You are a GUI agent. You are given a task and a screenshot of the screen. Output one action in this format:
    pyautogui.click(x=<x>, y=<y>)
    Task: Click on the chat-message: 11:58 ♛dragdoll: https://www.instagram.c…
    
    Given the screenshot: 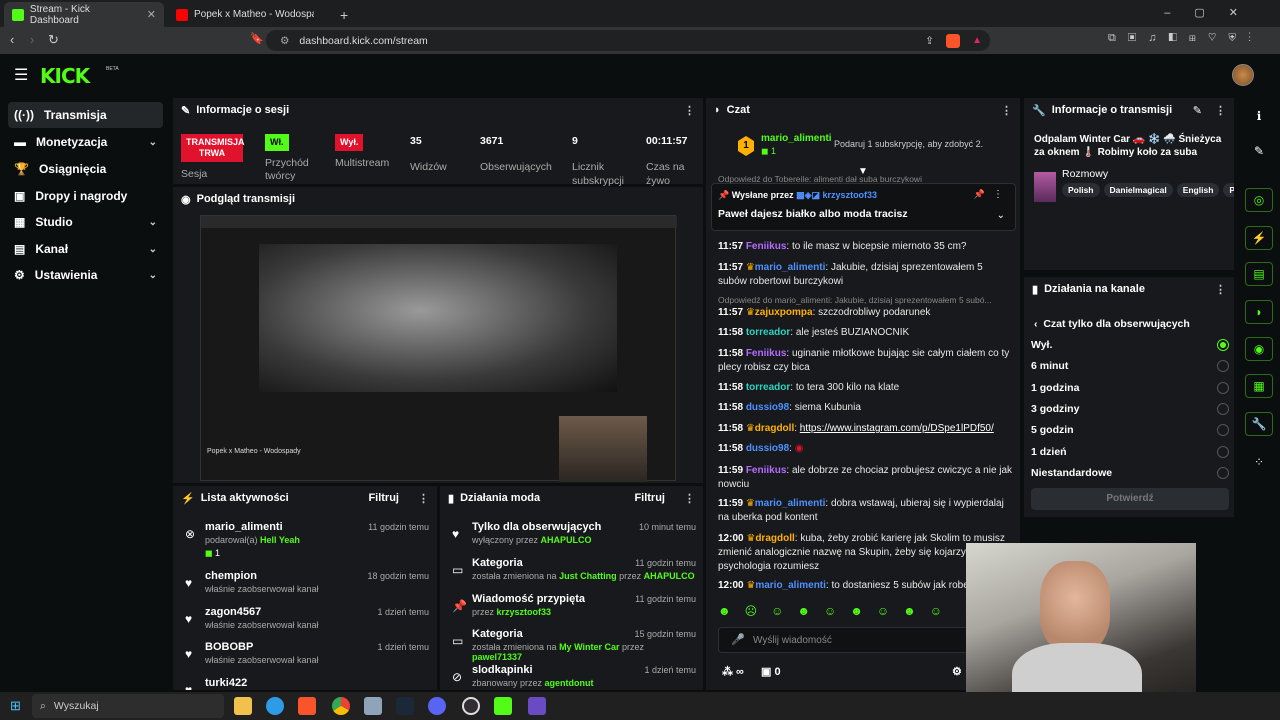 What is the action you would take?
    pyautogui.click(x=866, y=429)
    